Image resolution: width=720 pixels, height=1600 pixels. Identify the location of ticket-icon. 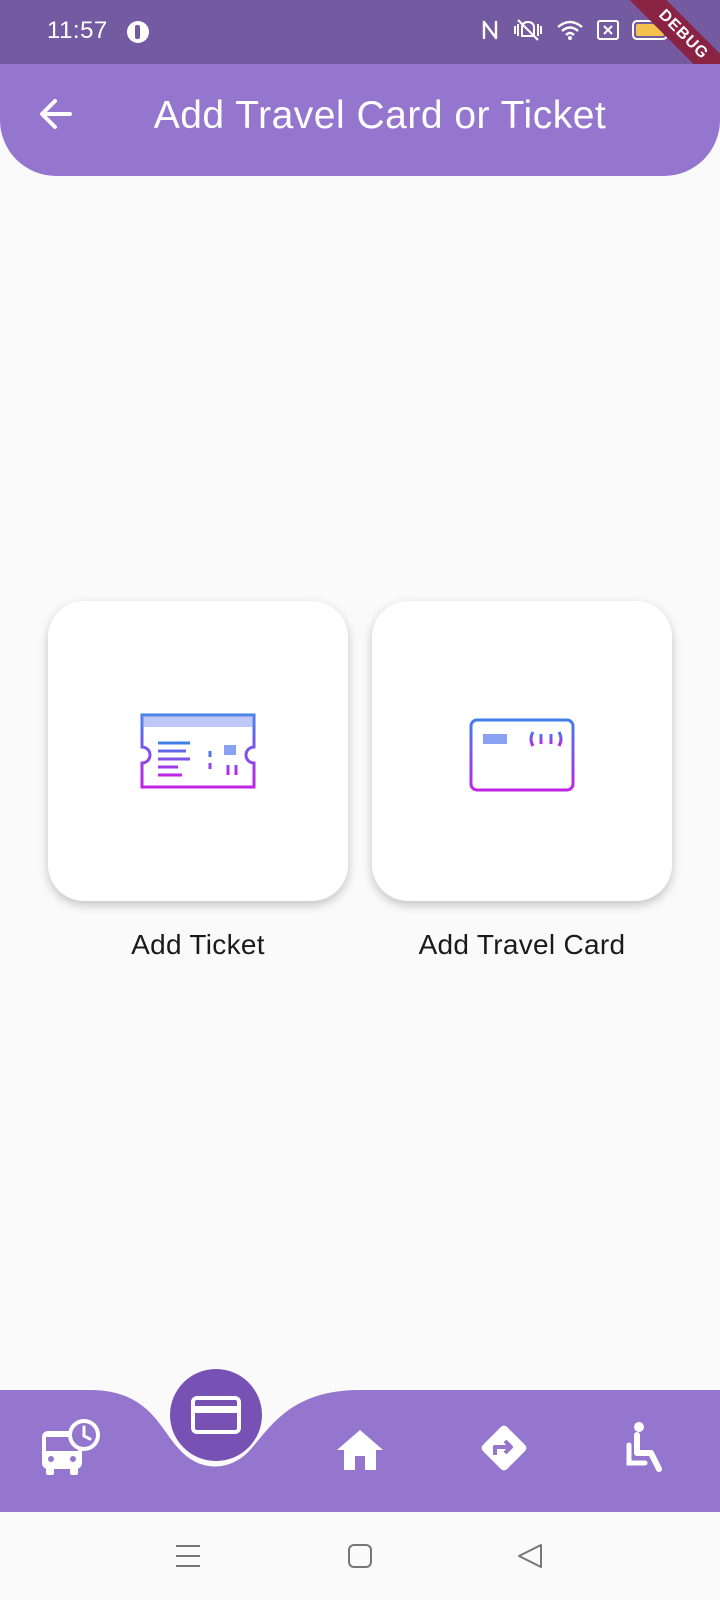
(198, 751).